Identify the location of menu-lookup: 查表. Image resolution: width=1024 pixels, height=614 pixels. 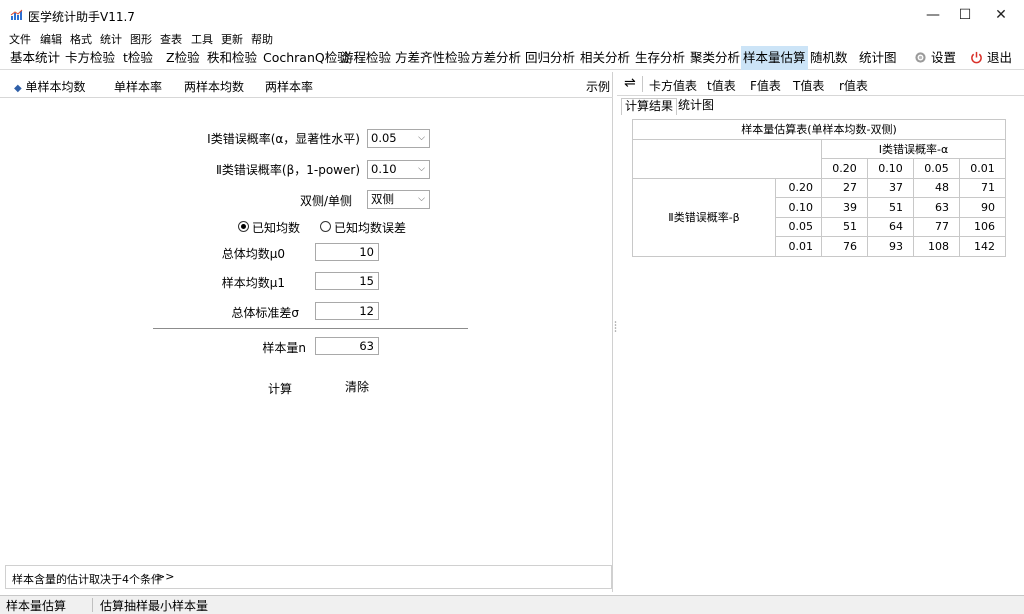
(171, 39).